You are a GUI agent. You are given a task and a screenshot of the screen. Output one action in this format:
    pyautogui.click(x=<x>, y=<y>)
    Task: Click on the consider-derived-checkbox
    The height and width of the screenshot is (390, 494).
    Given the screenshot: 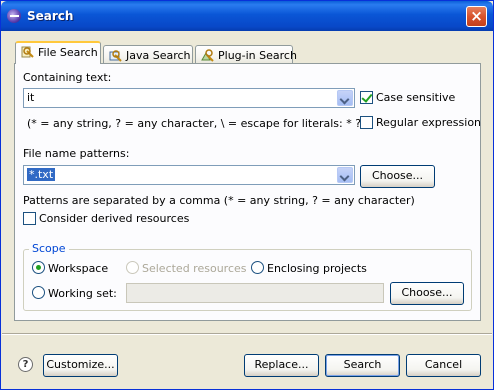 What is the action you would take?
    pyautogui.click(x=29, y=218)
    